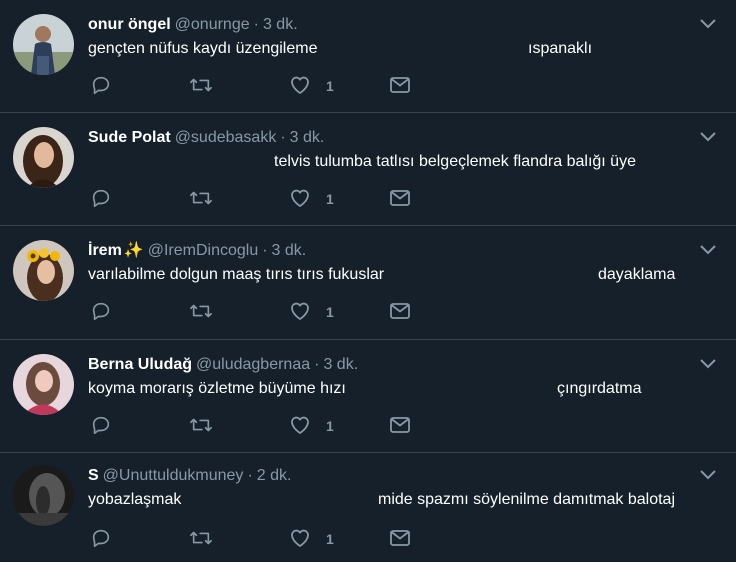  Describe the element at coordinates (203, 250) in the screenshot. I see `user-handle: @IremDincoglu` at that location.